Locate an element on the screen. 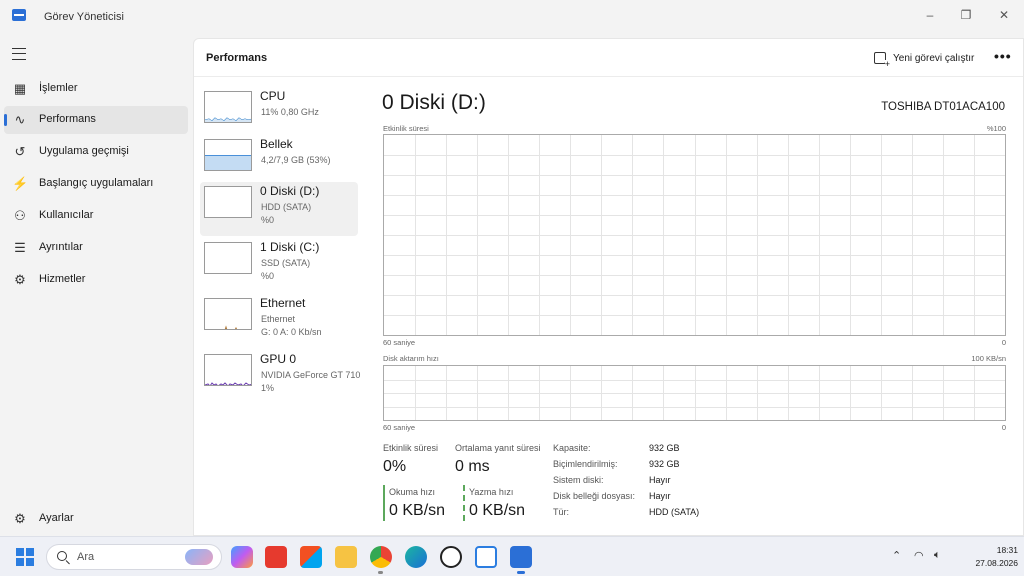 The image size is (1024, 576). processes-icon: ▦ is located at coordinates (20, 88).